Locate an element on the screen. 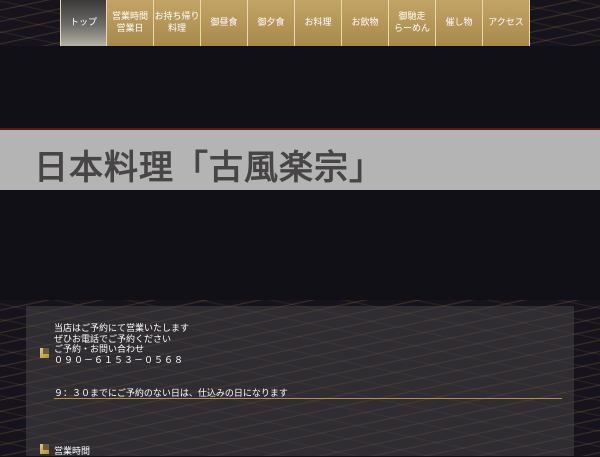 This screenshot has width=600, height=457. nav-item-access: アクセス is located at coordinates (506, 23).